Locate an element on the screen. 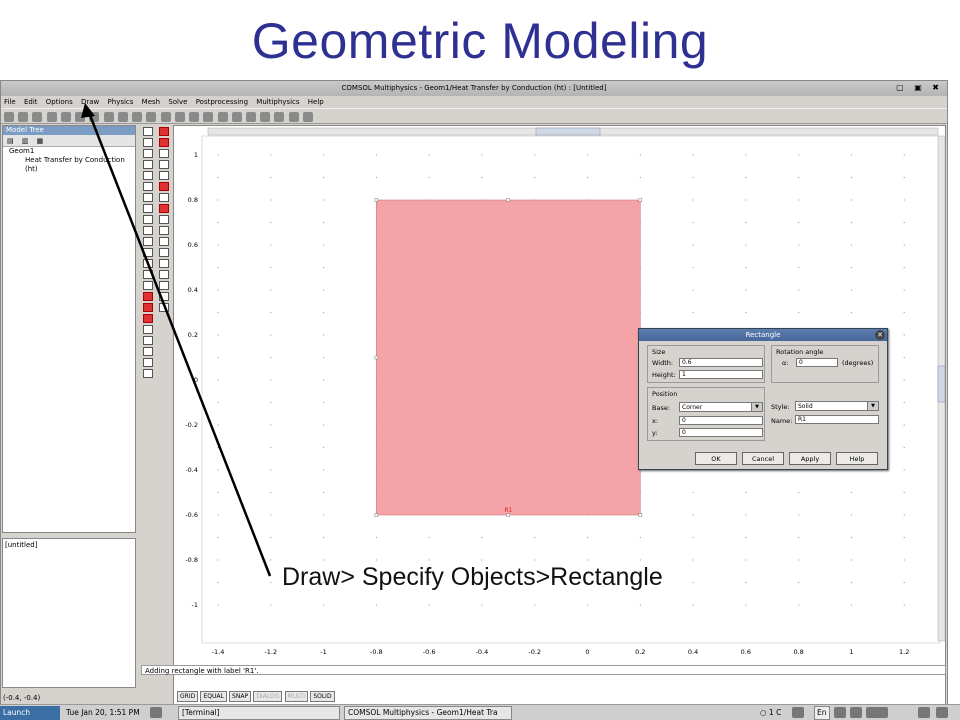 The height and width of the screenshot is (720, 960). annotation-overlay is located at coordinates (176, 340).